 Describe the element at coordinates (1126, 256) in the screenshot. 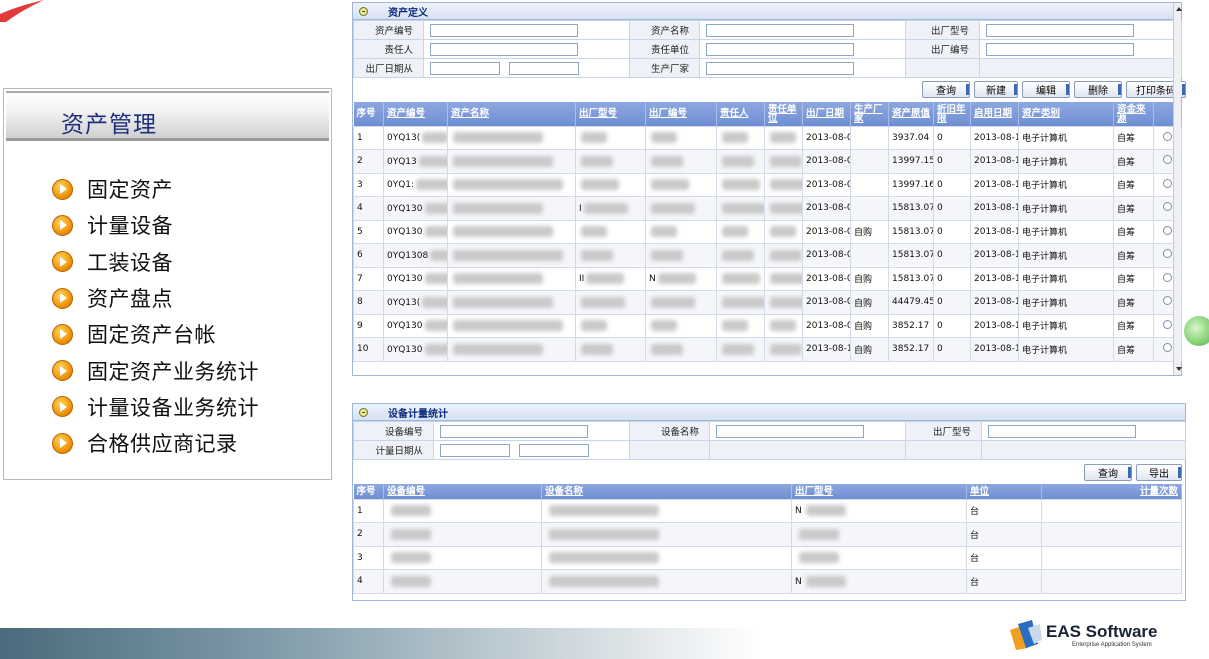

I see `cell-value: 自筹` at that location.